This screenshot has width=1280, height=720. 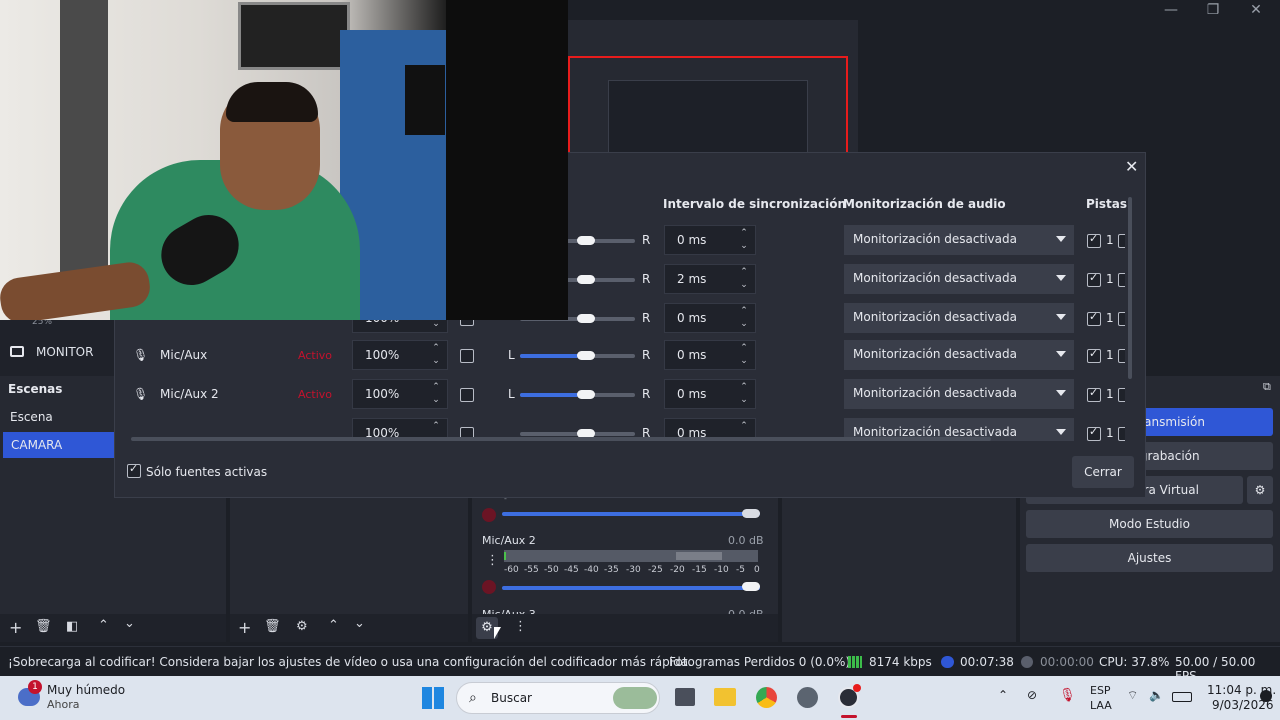 What do you see at coordinates (1182, 697) in the screenshot?
I see `battery-icon` at bounding box center [1182, 697].